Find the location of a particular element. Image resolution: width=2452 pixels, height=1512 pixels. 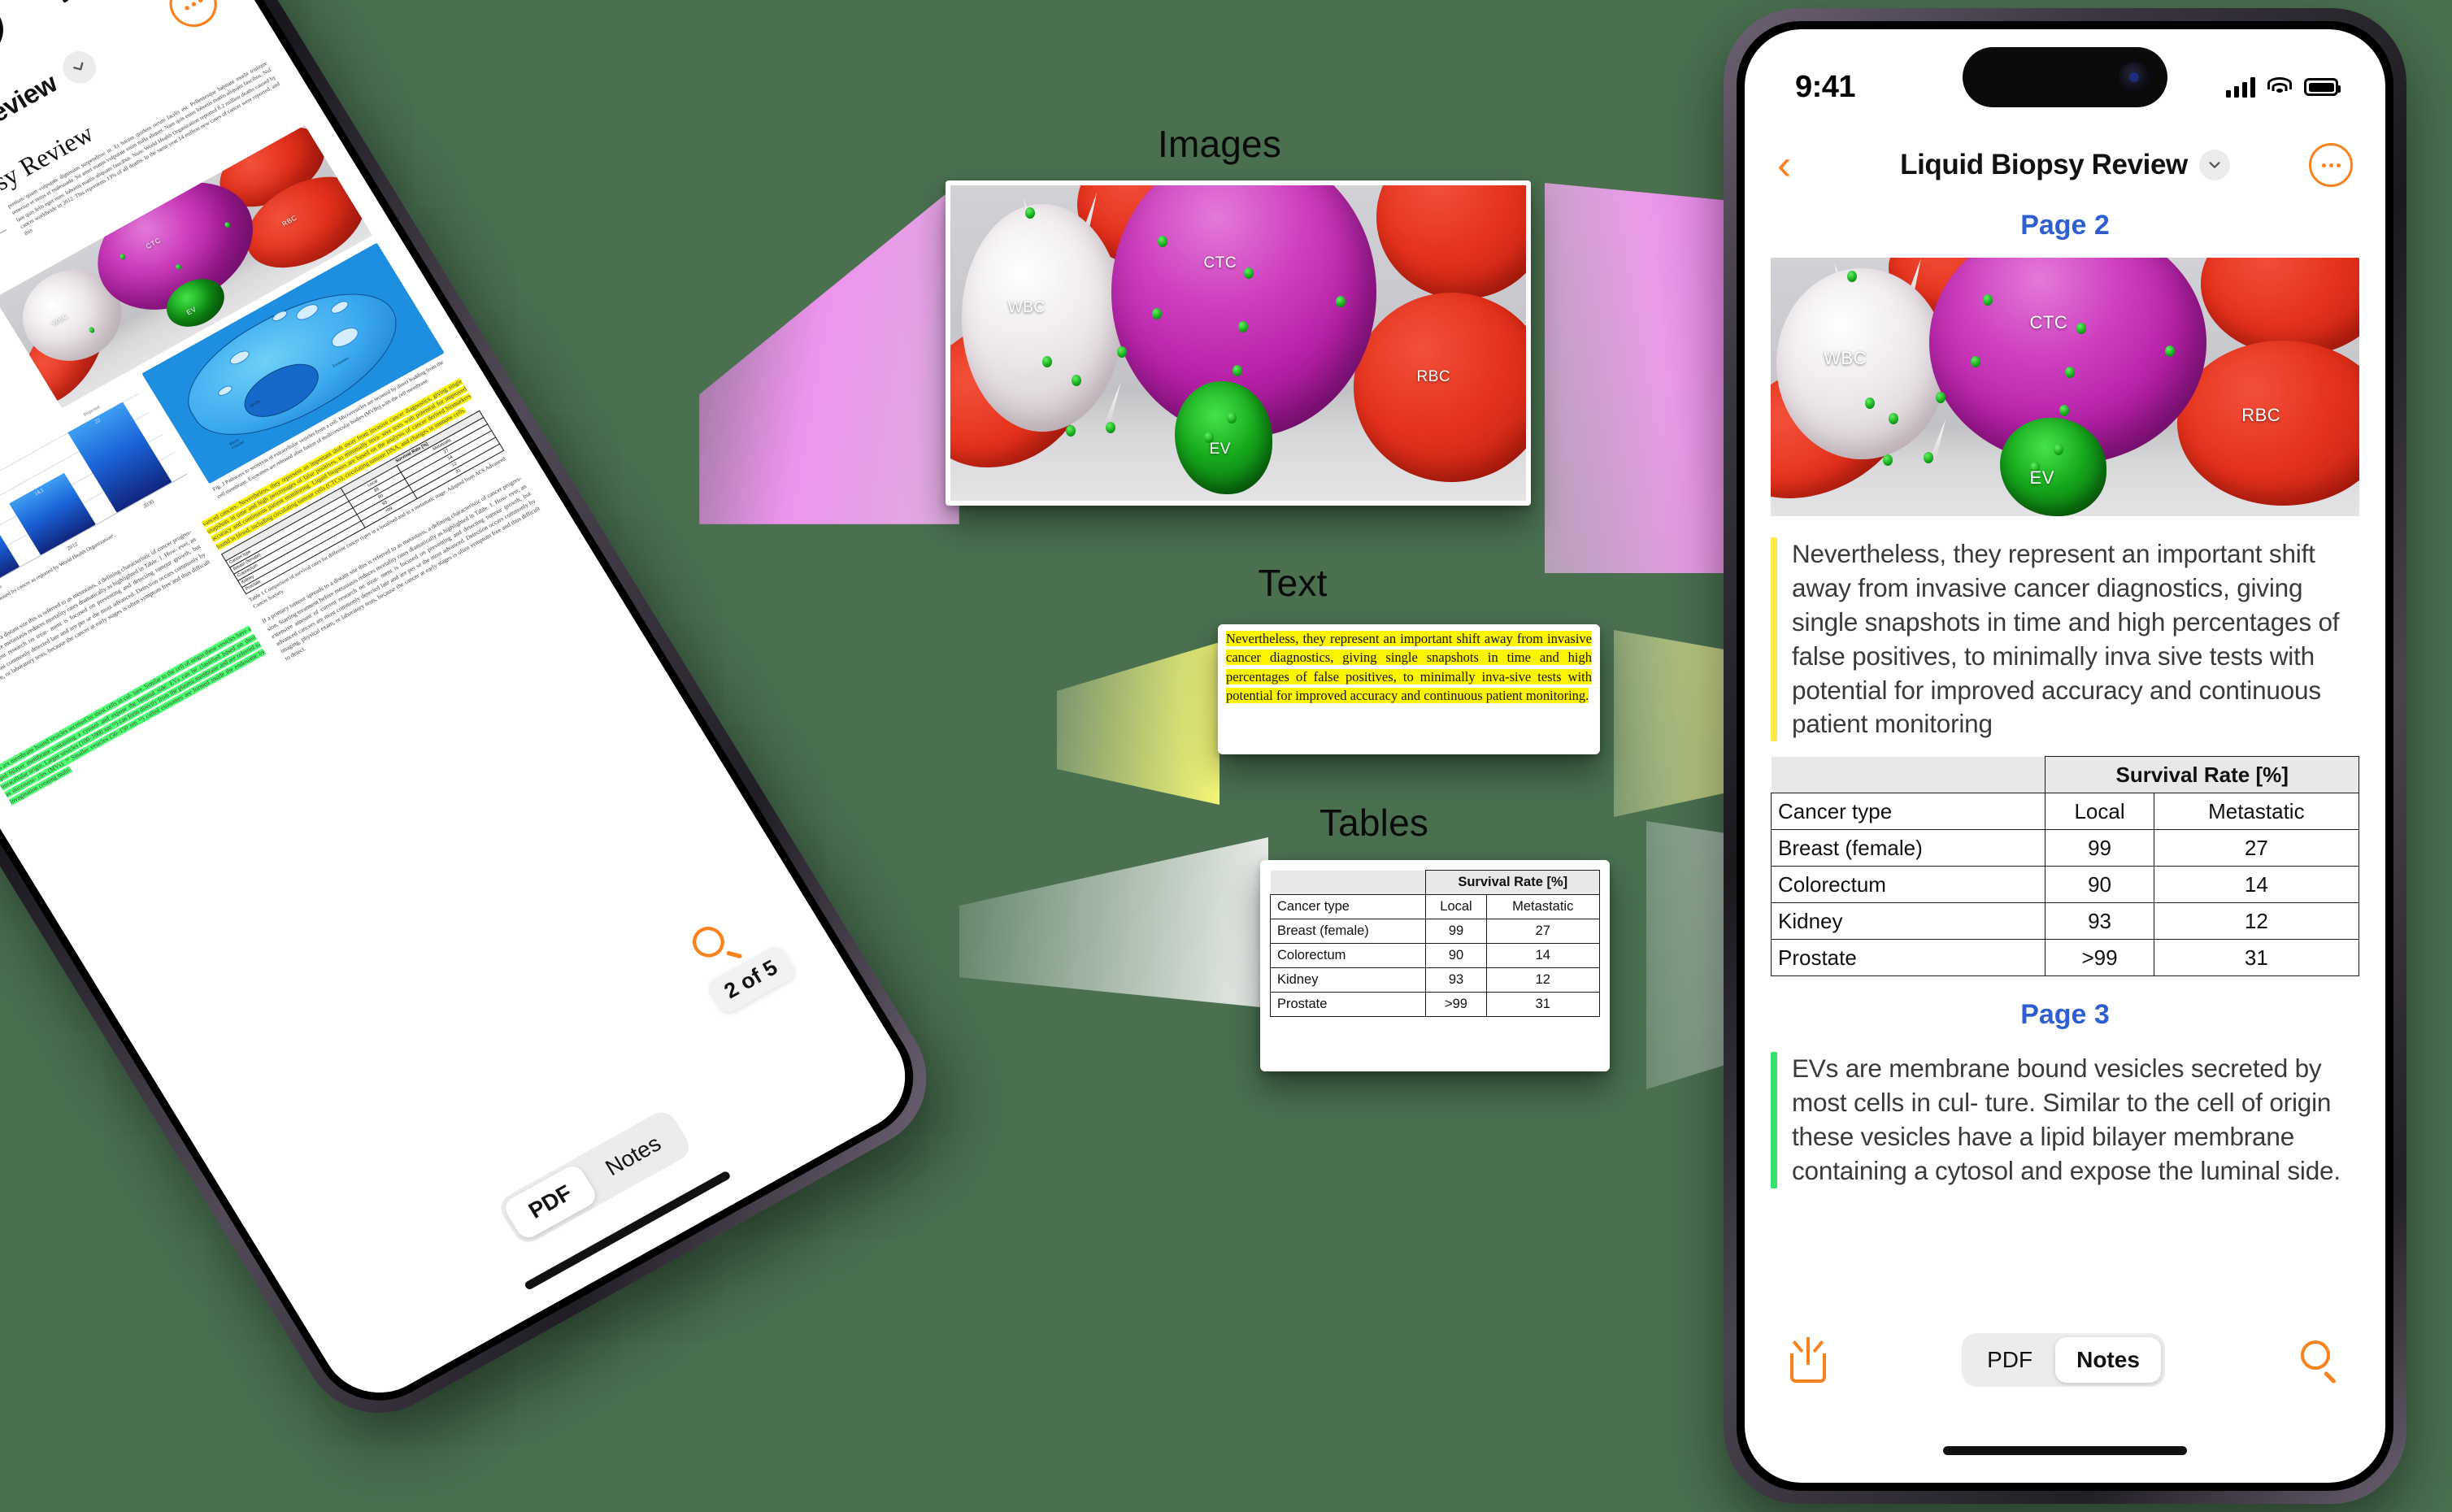

view-mode-segmented-control: PDF Notes is located at coordinates (2064, 1360).